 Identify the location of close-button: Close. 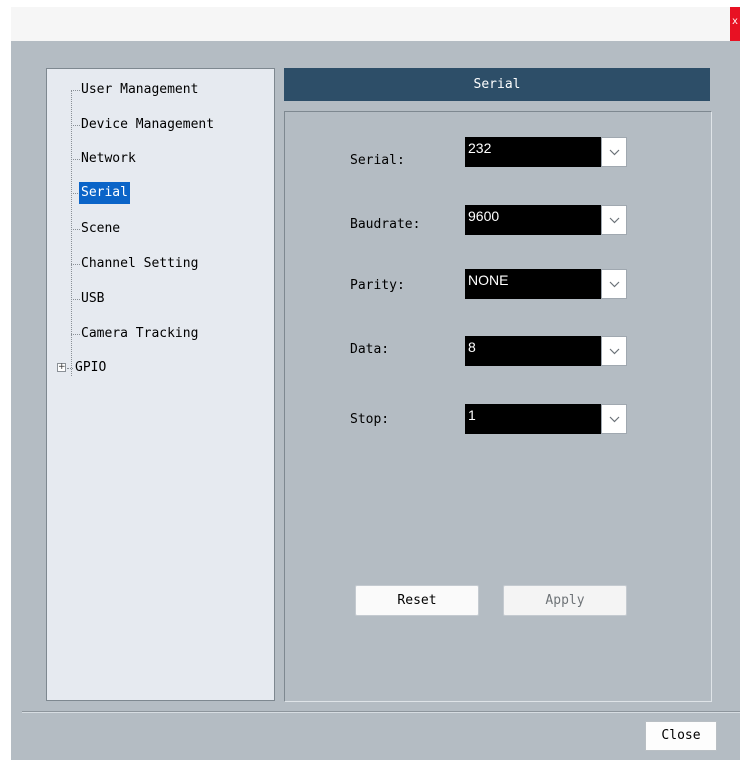
(681, 736).